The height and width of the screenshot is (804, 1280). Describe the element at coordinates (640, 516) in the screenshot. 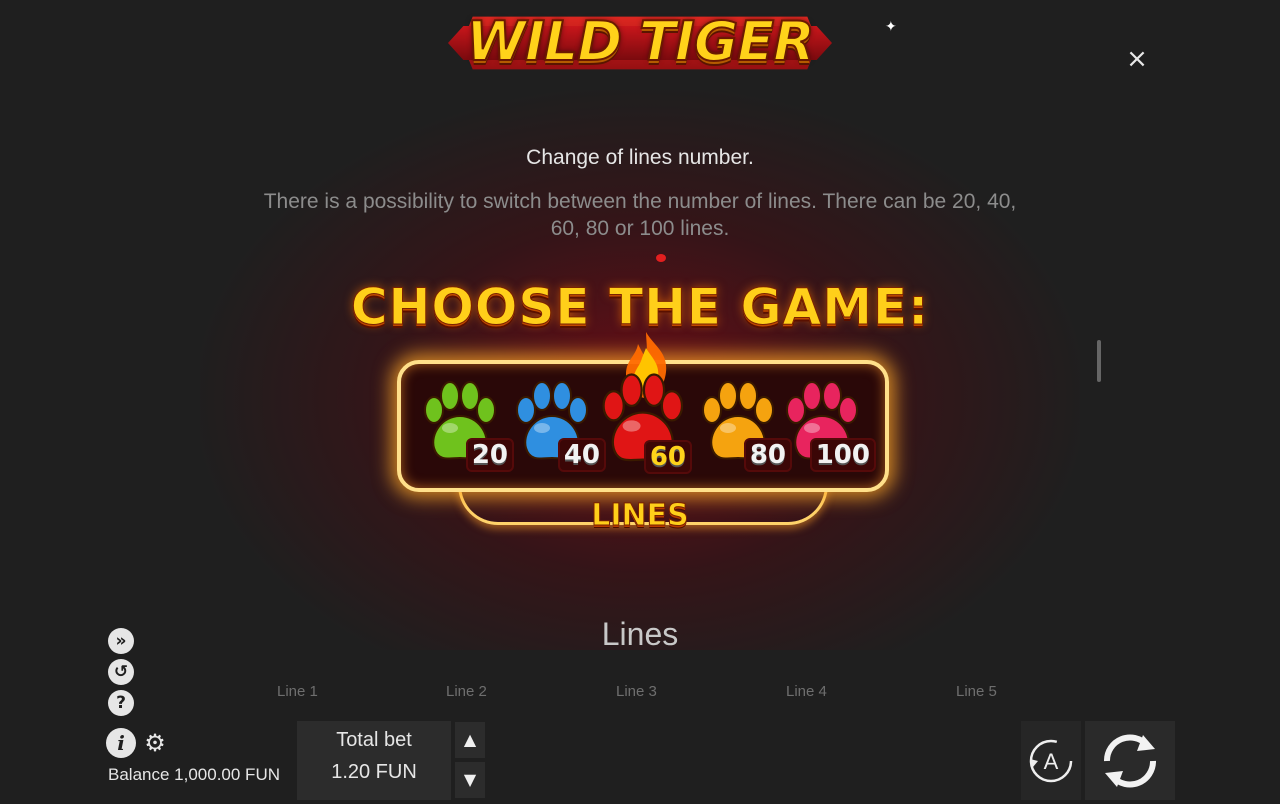

I see `lines-label: LINES` at that location.